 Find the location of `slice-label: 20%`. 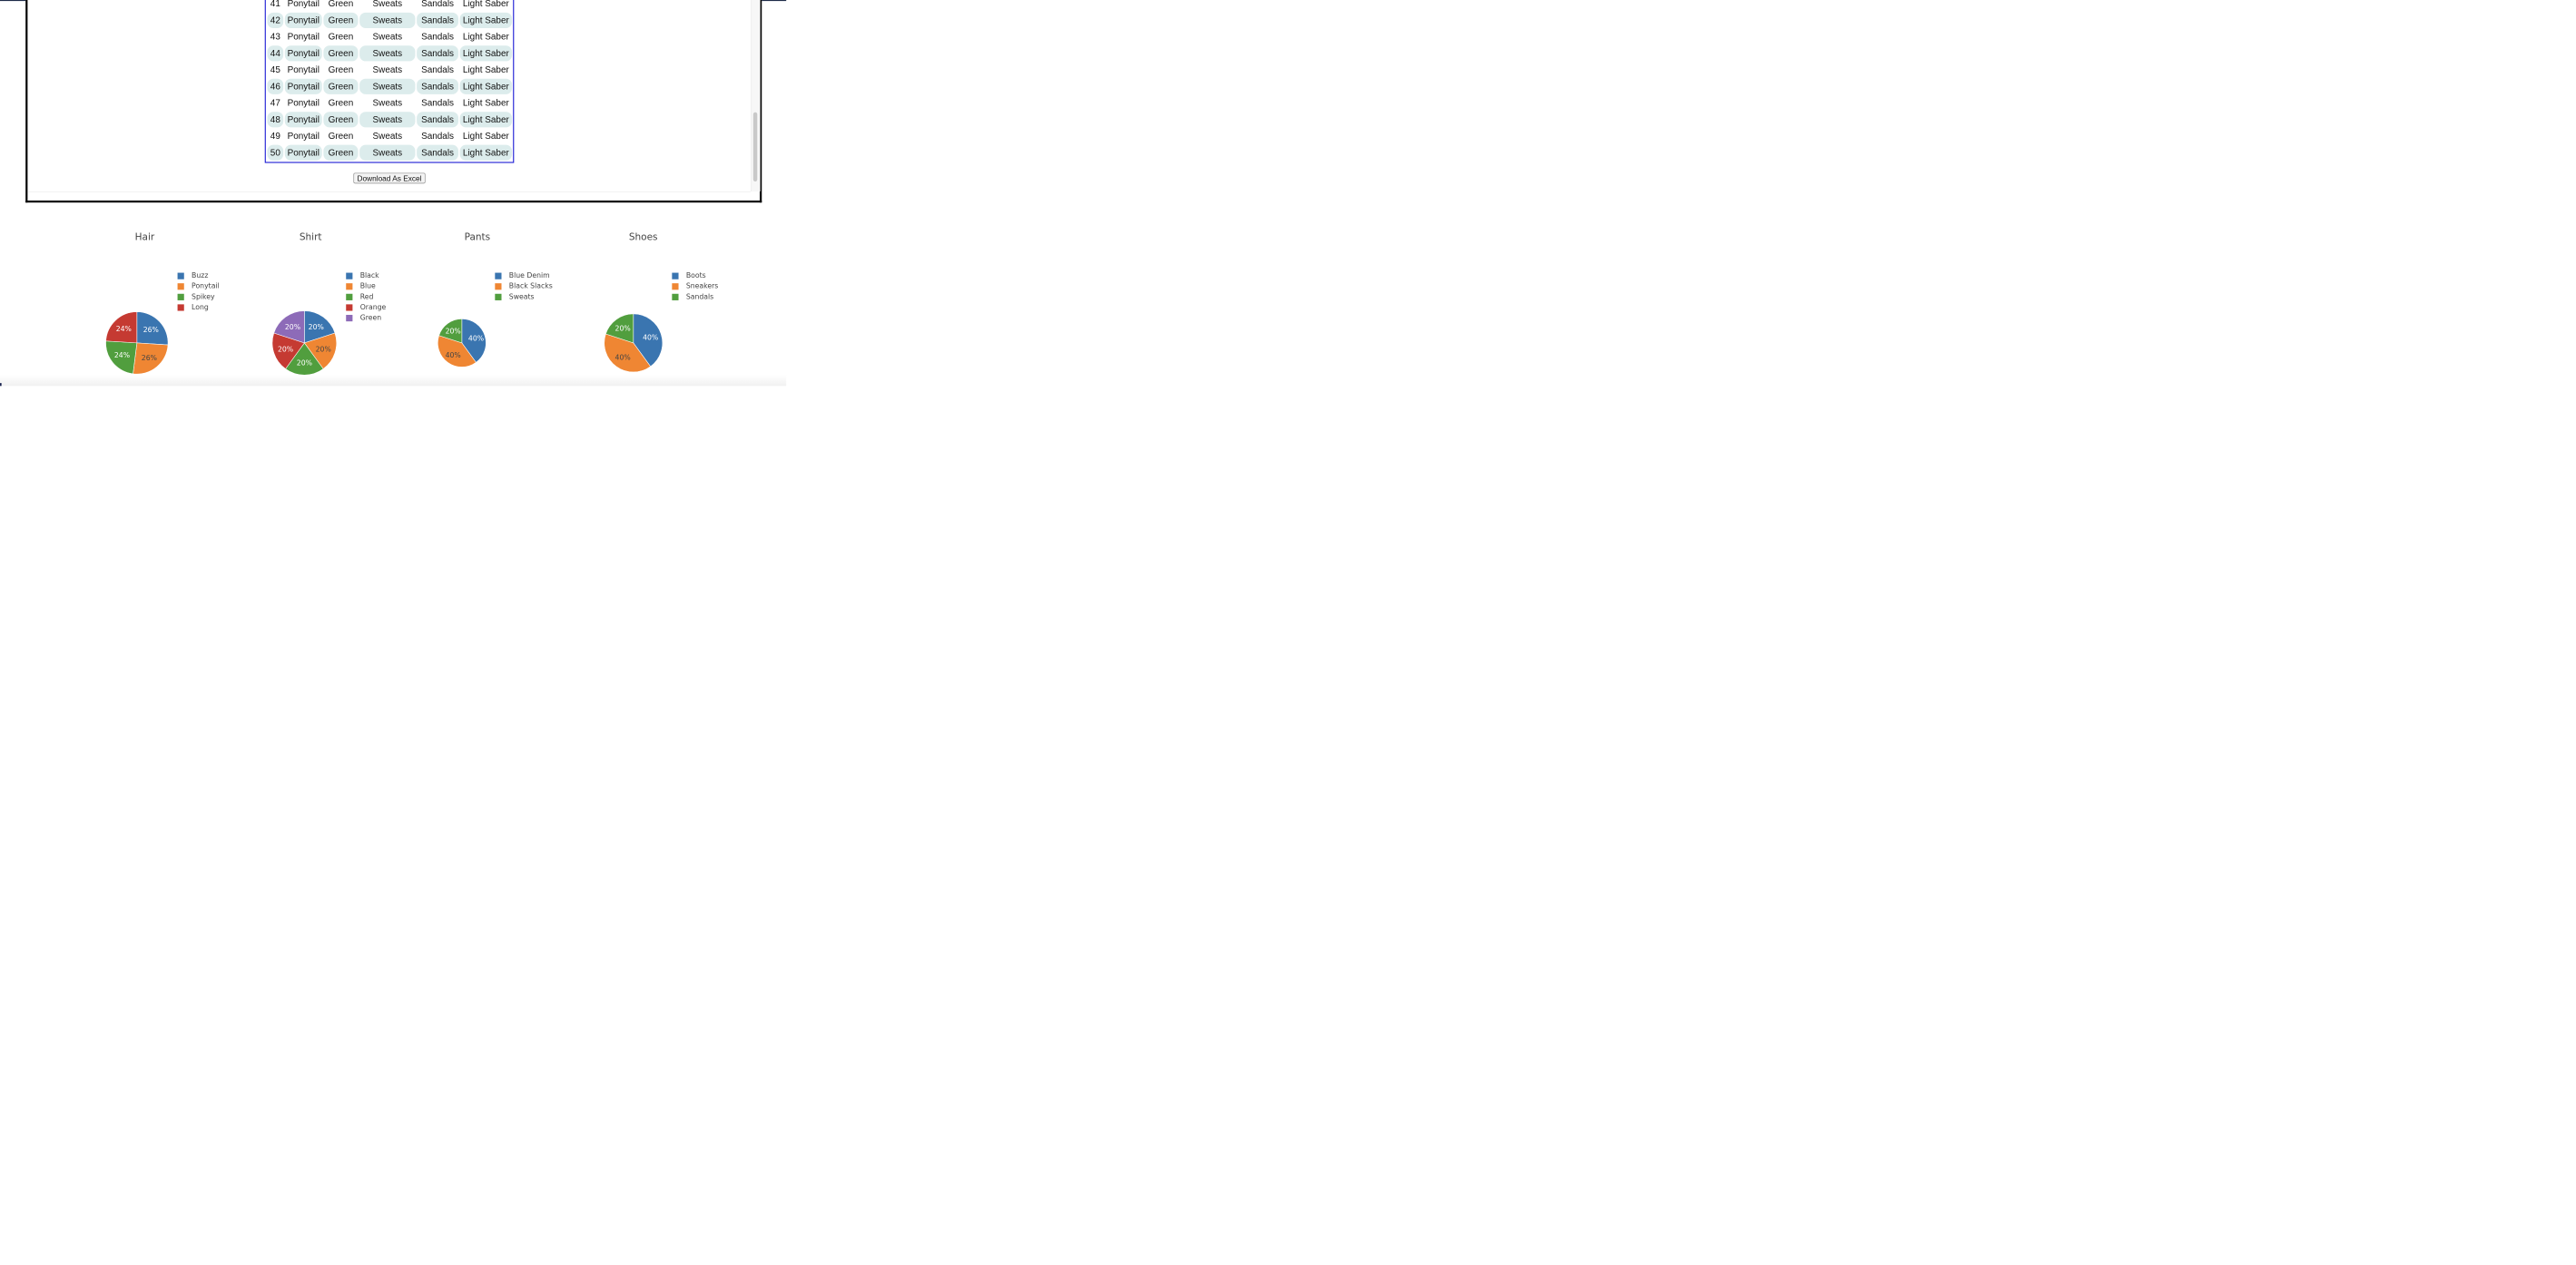

slice-label: 20% is located at coordinates (623, 329).